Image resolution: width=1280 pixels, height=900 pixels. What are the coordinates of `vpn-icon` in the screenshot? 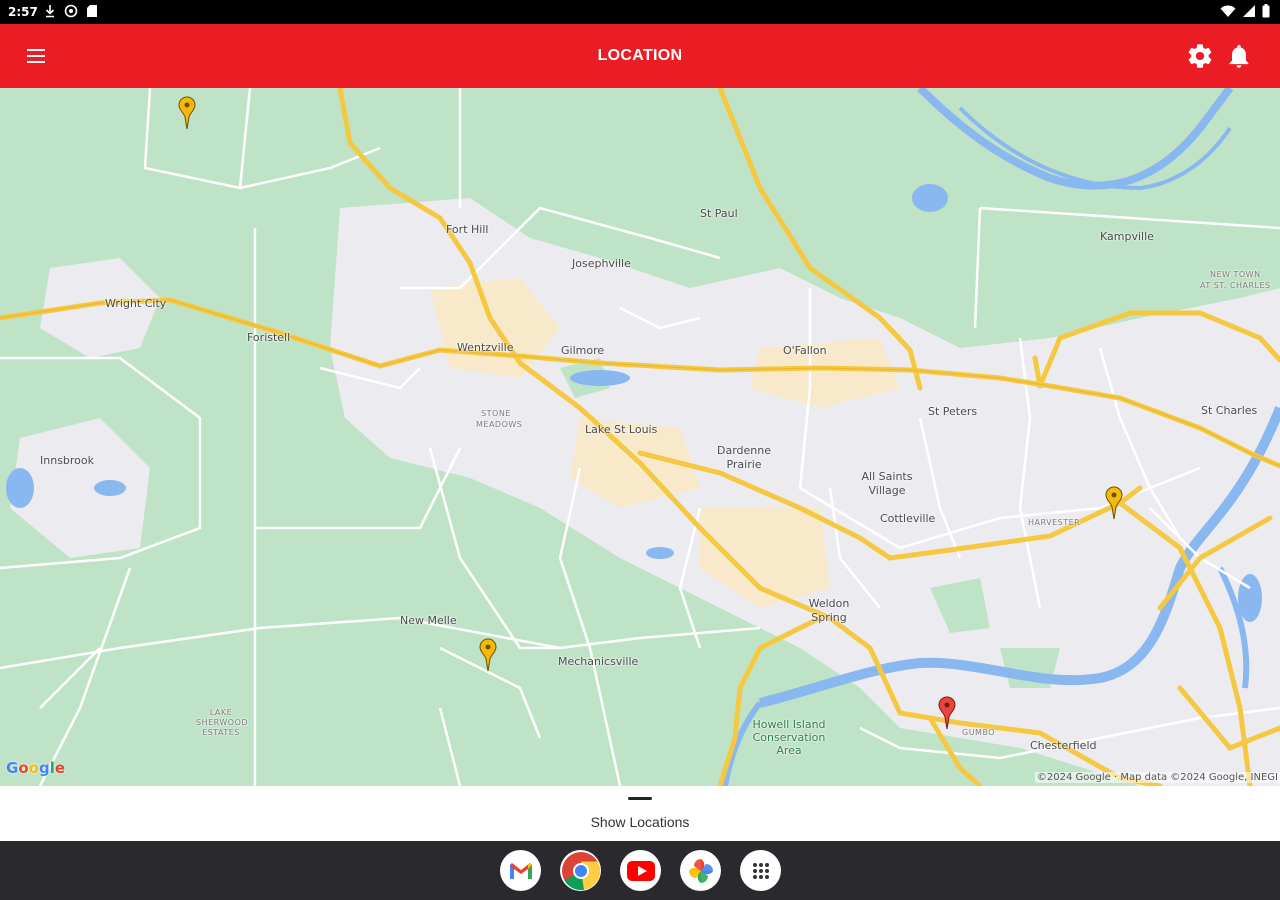 It's located at (71, 11).